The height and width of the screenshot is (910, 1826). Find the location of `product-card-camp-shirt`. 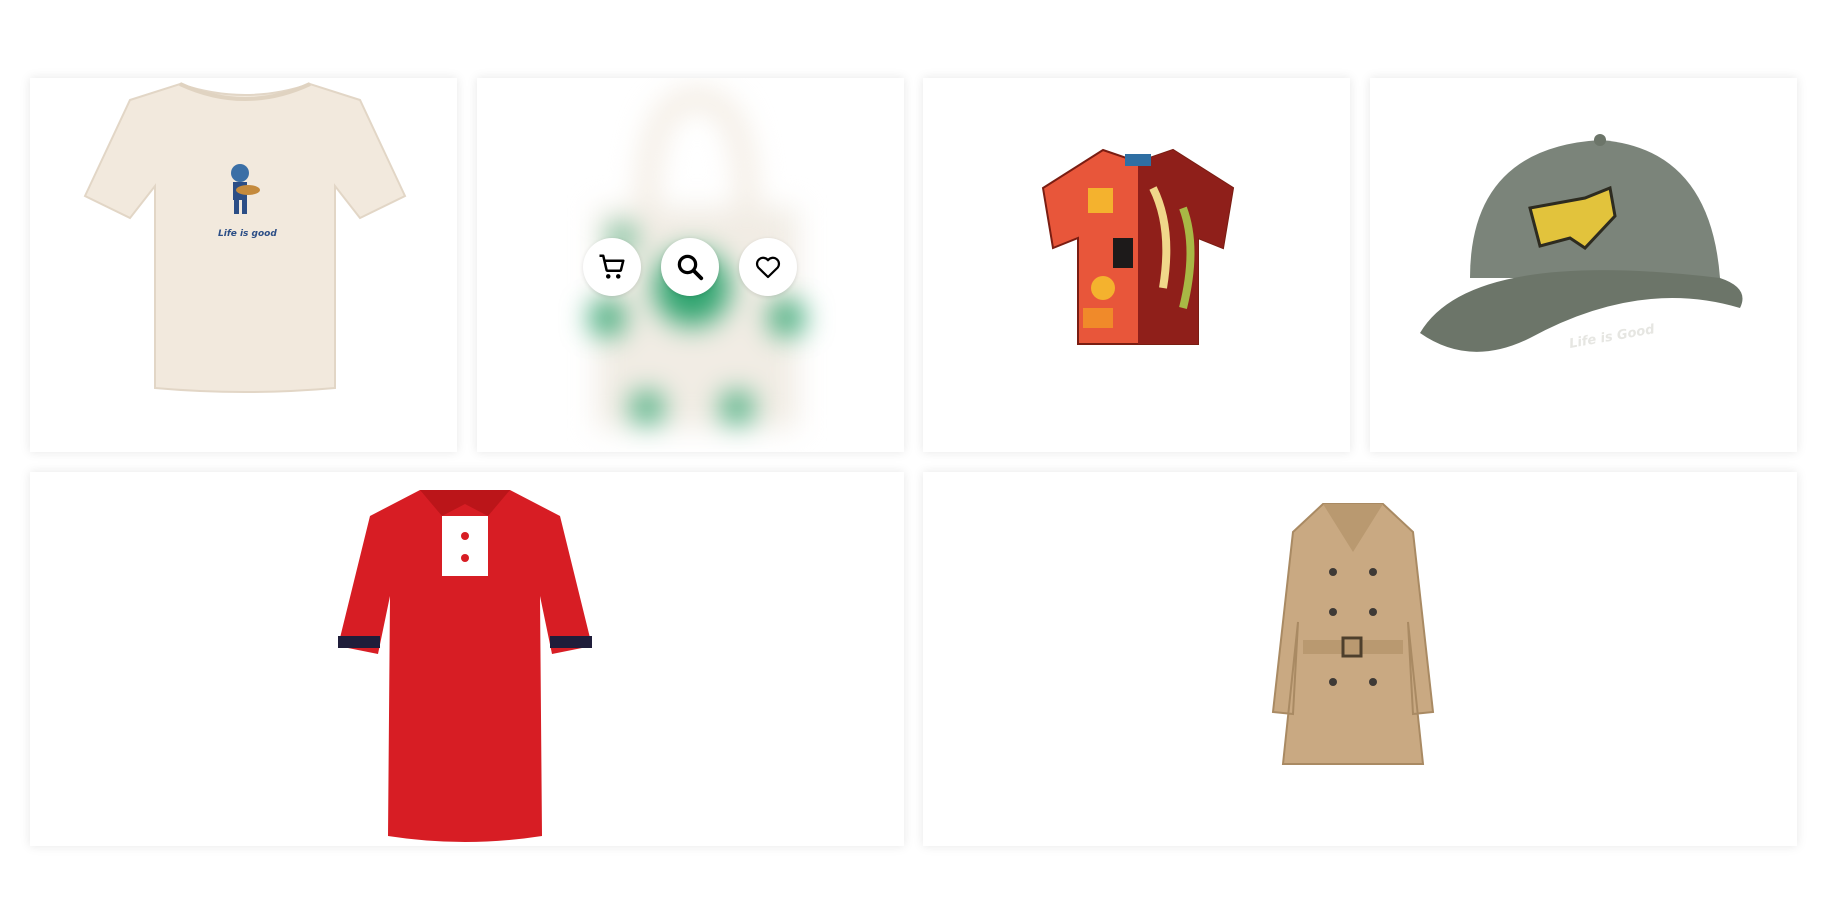

product-card-camp-shirt is located at coordinates (1137, 265).